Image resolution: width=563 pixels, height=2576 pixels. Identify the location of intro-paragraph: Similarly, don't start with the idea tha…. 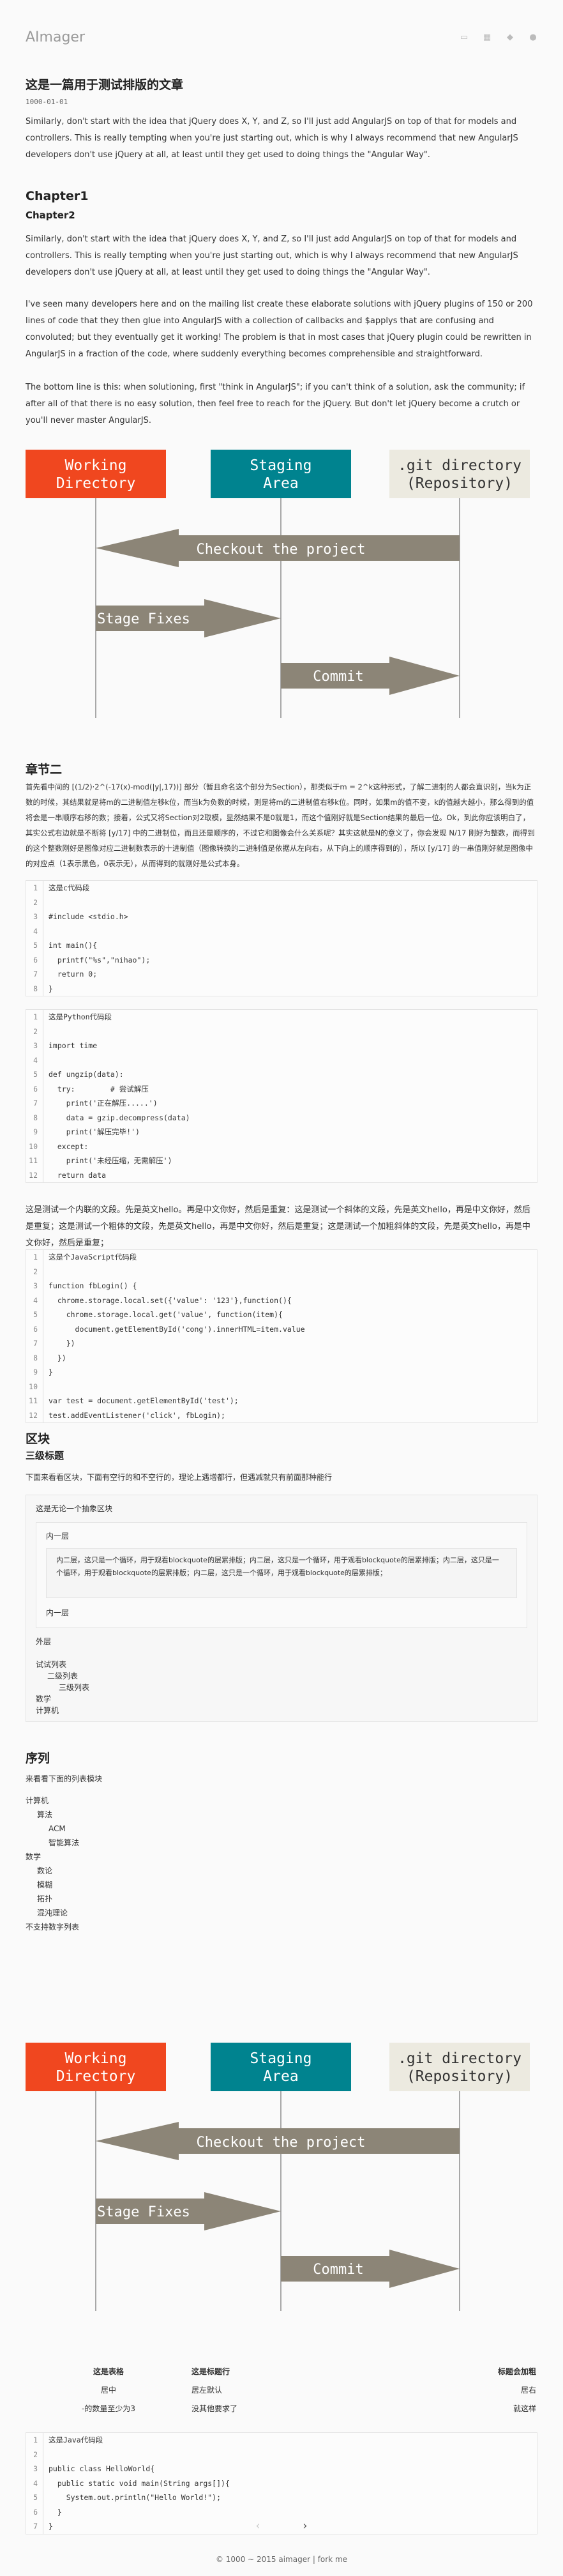
(272, 138).